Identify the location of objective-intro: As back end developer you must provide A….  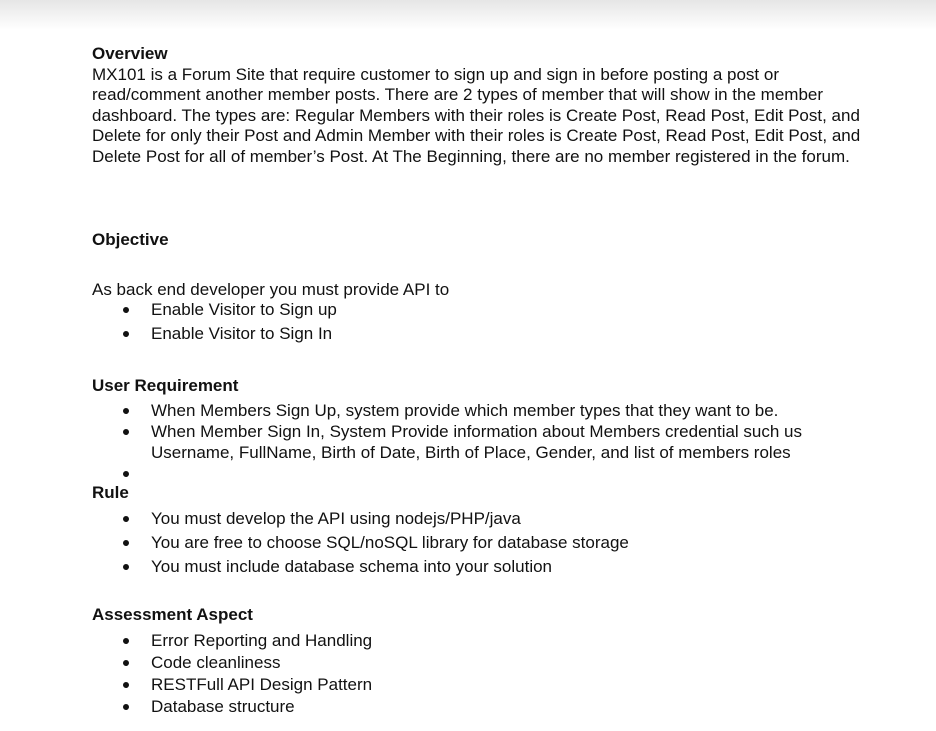
(271, 289).